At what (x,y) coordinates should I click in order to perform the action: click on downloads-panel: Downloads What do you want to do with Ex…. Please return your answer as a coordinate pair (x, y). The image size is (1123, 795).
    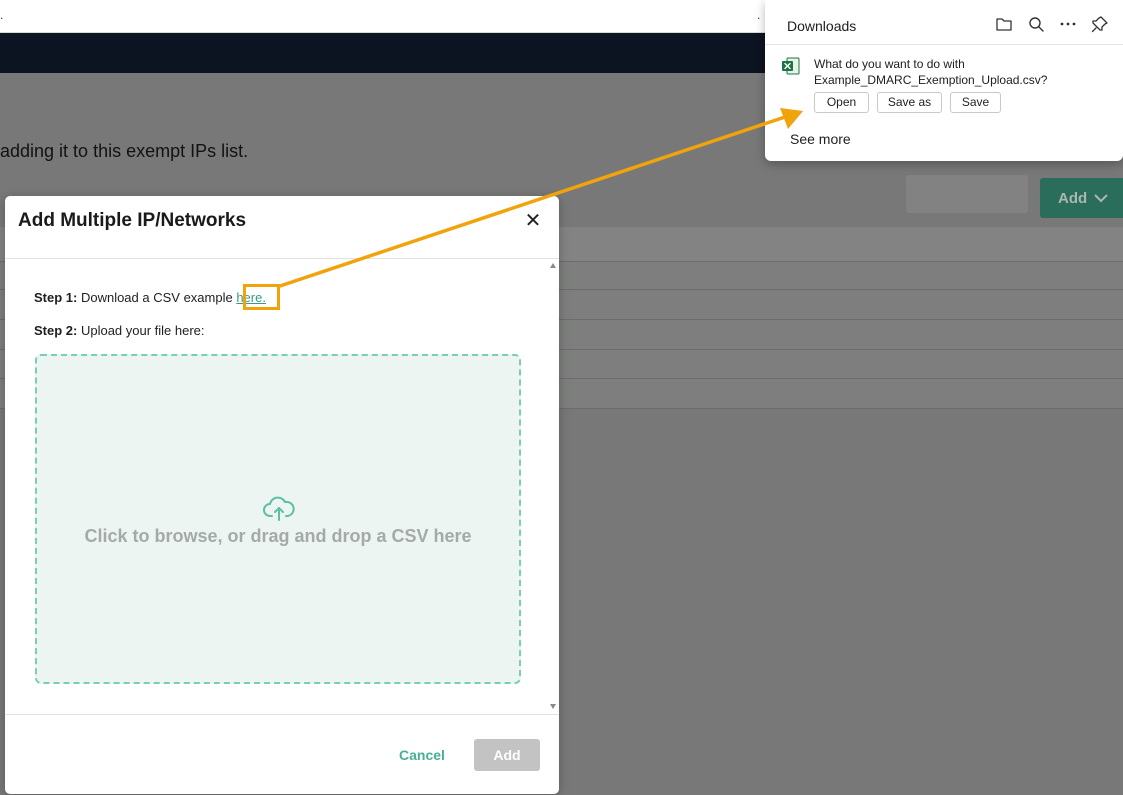
    Looking at the image, I should click on (944, 80).